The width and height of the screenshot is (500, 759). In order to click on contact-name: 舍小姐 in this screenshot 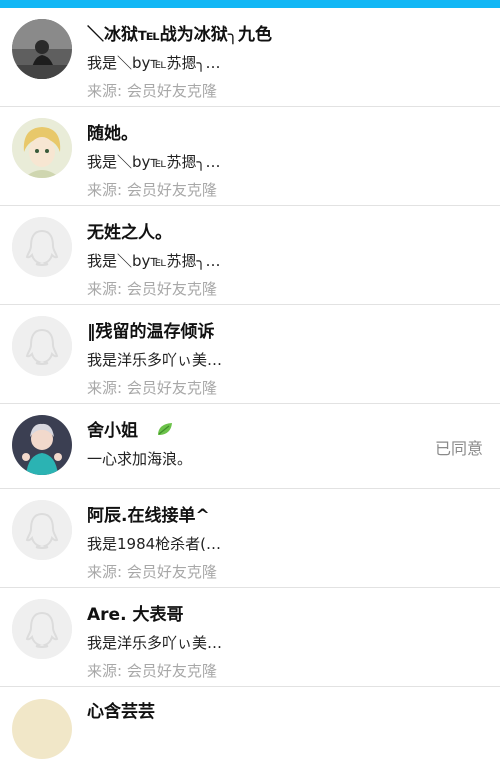, I will do `click(130, 429)`.